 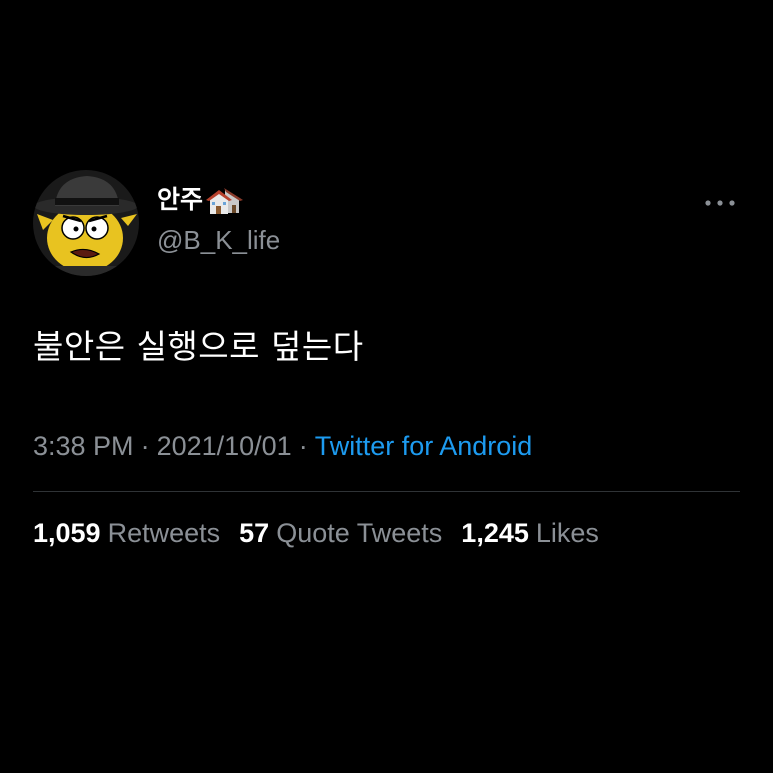 I want to click on engagement-stats: 1,059 Retweets 57 Quote Tweets 1,245 Likes, so click(x=316, y=533).